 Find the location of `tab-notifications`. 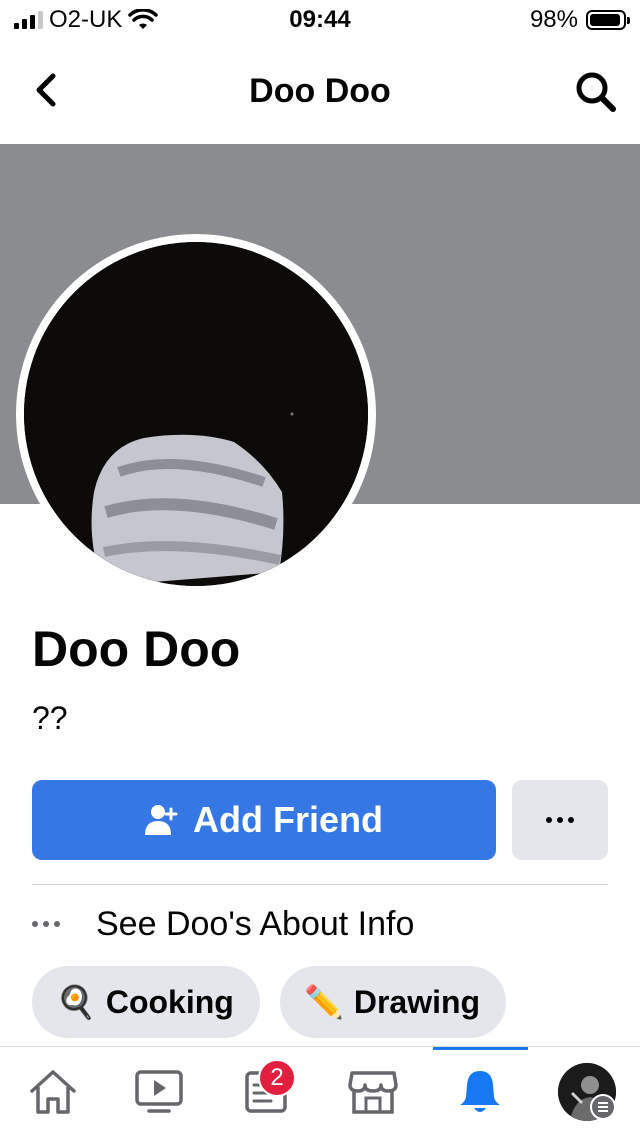

tab-notifications is located at coordinates (480, 1092).